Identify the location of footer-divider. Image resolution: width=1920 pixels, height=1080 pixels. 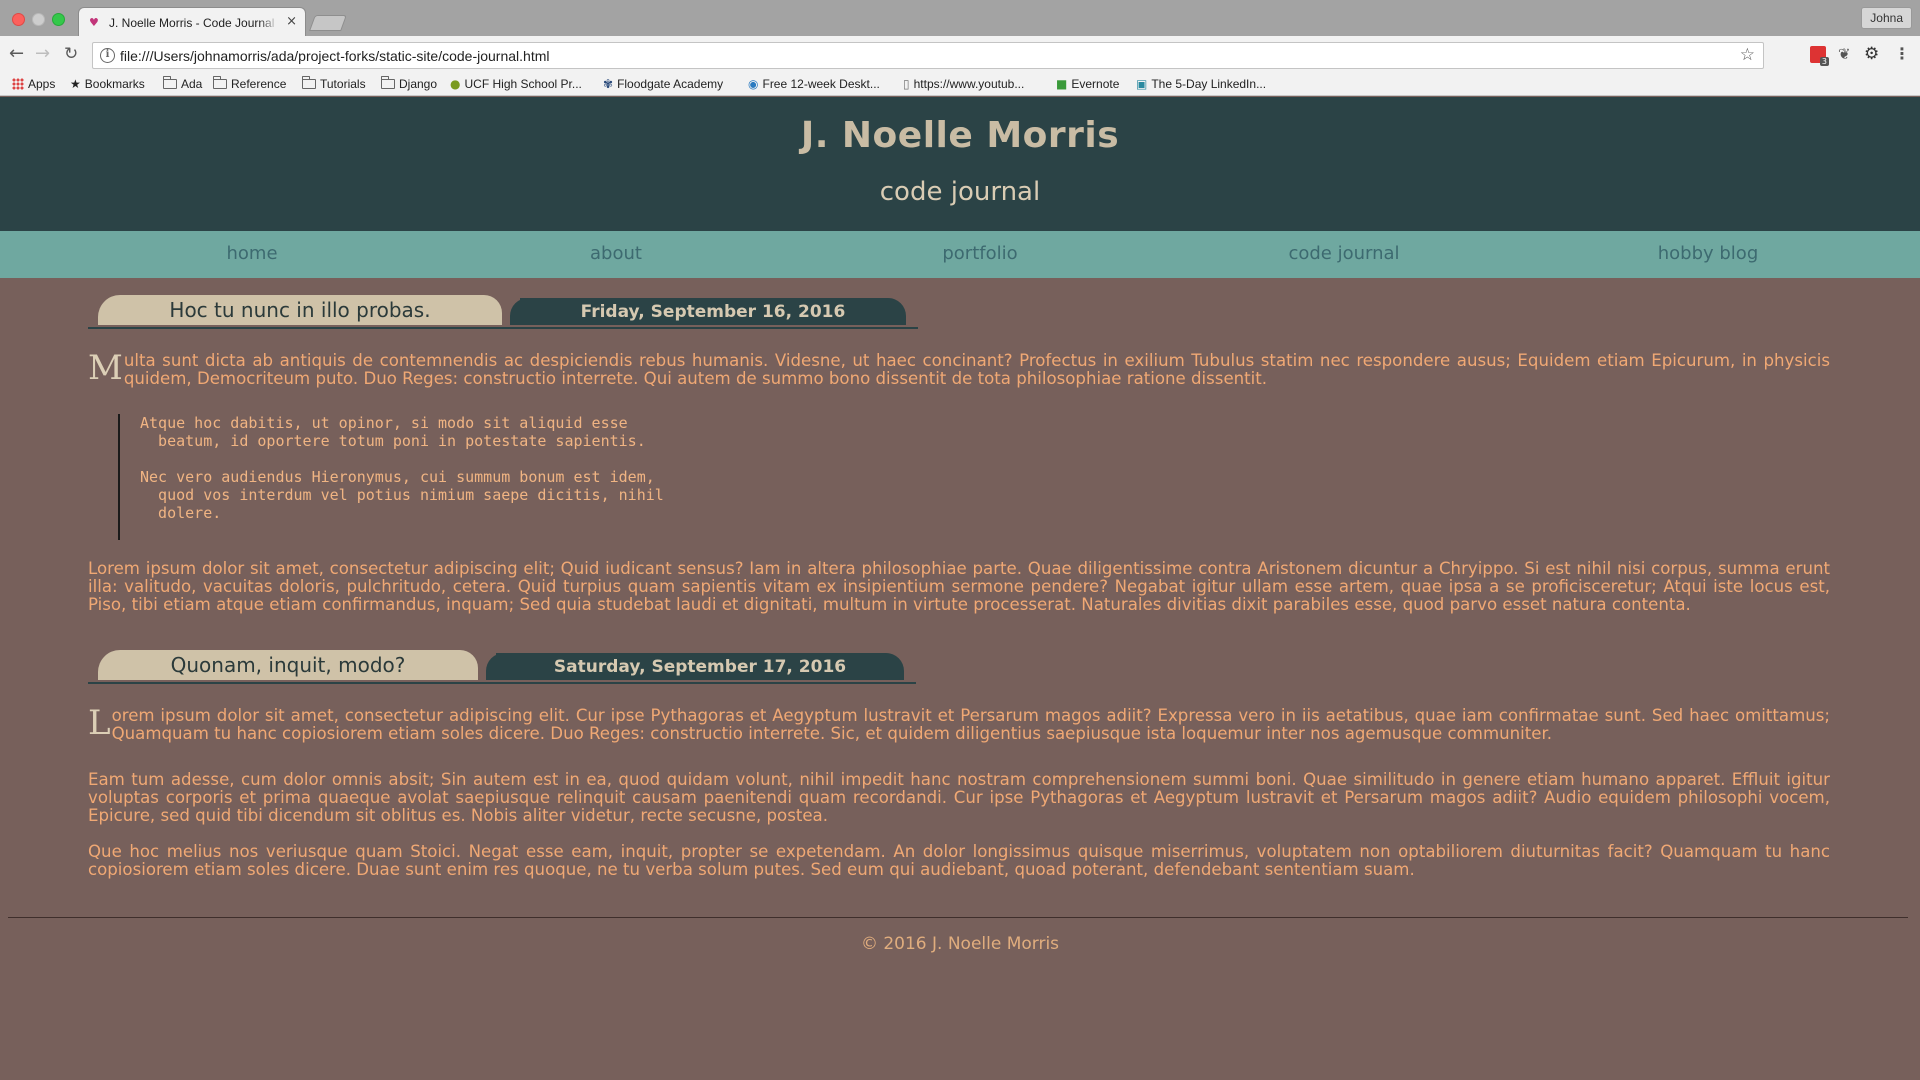
(958, 917).